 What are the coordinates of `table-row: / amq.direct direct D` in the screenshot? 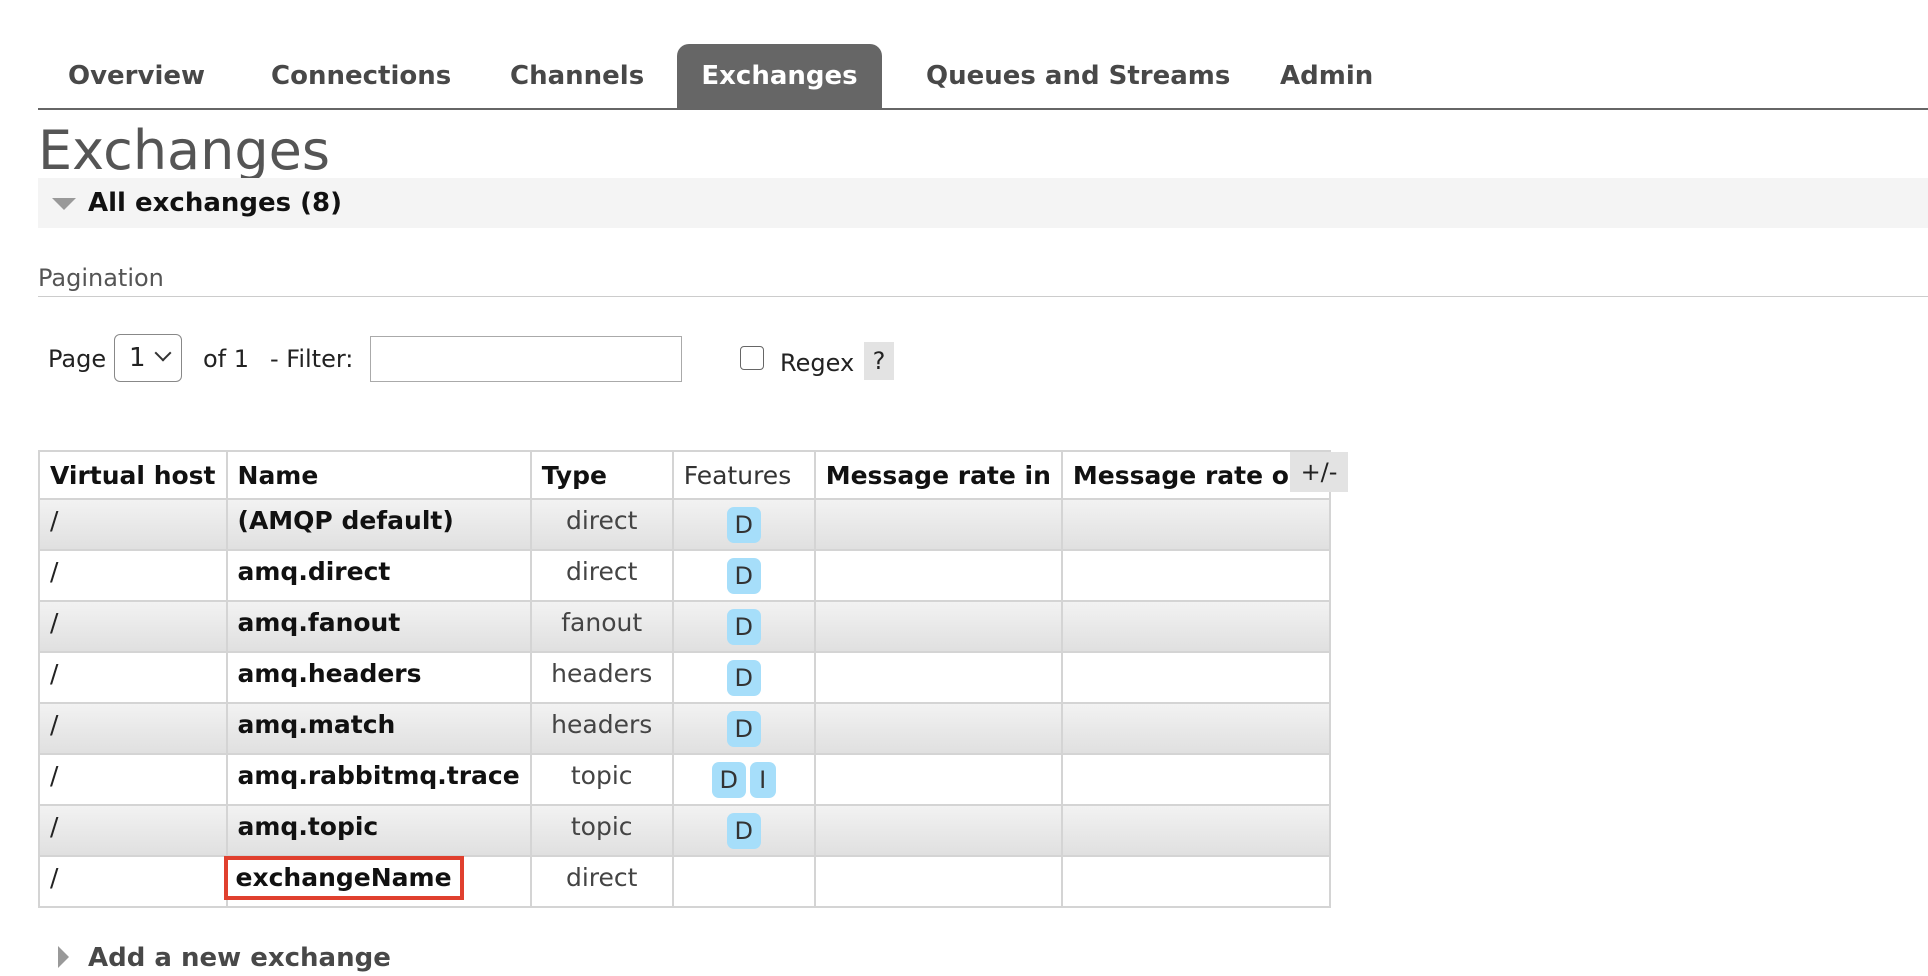 It's located at (684, 575).